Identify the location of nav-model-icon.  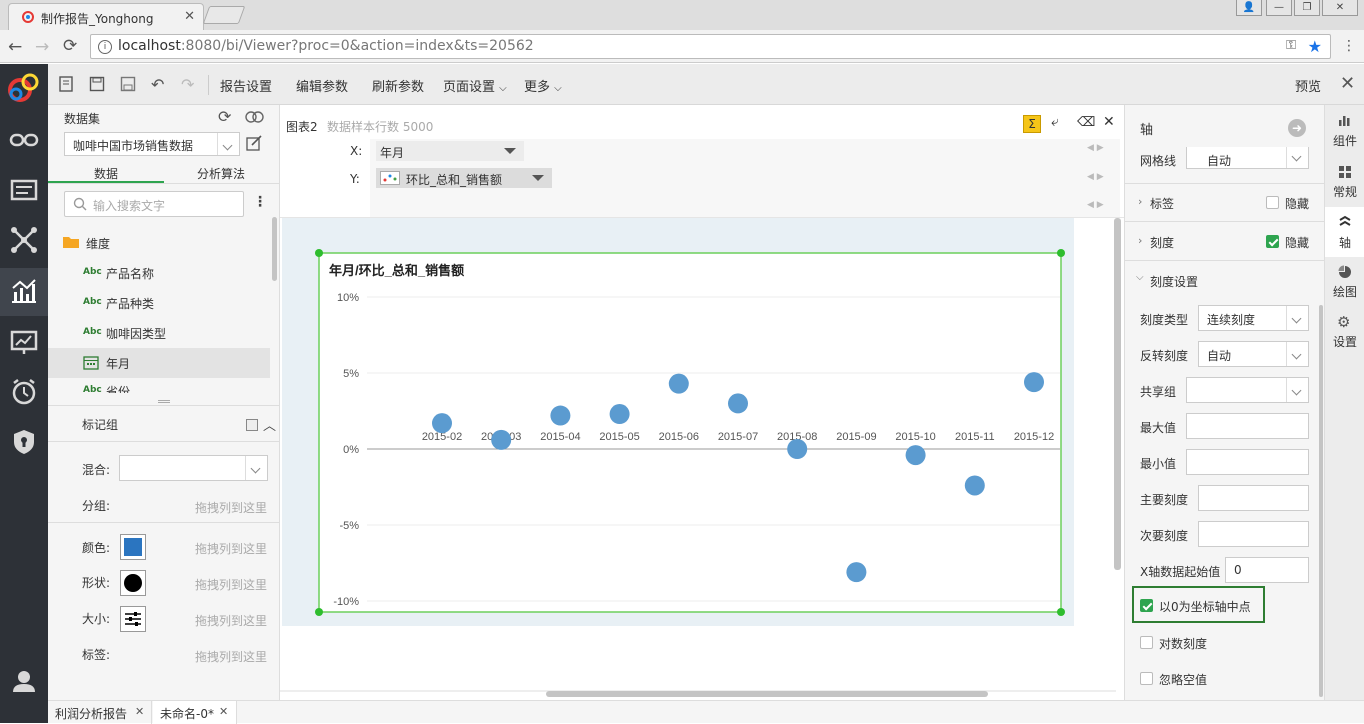
(24, 240).